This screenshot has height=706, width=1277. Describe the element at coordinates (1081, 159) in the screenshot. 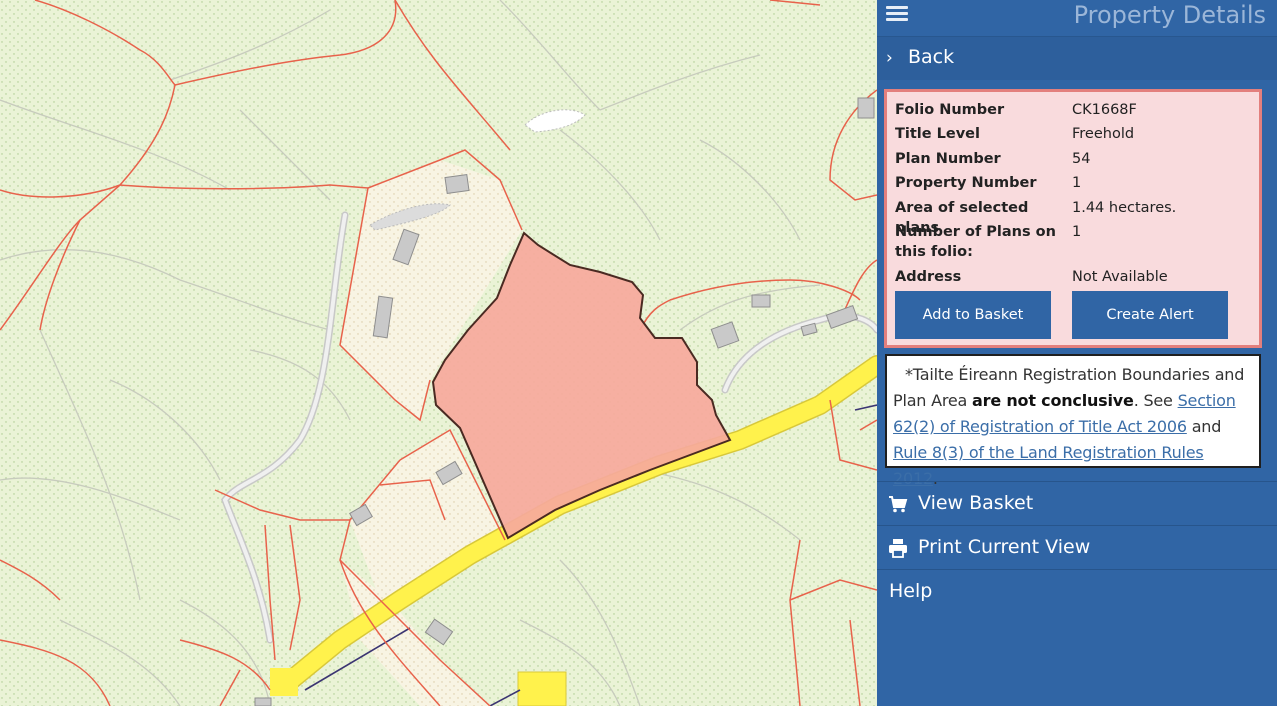

I see `plan-number-value: 54` at that location.